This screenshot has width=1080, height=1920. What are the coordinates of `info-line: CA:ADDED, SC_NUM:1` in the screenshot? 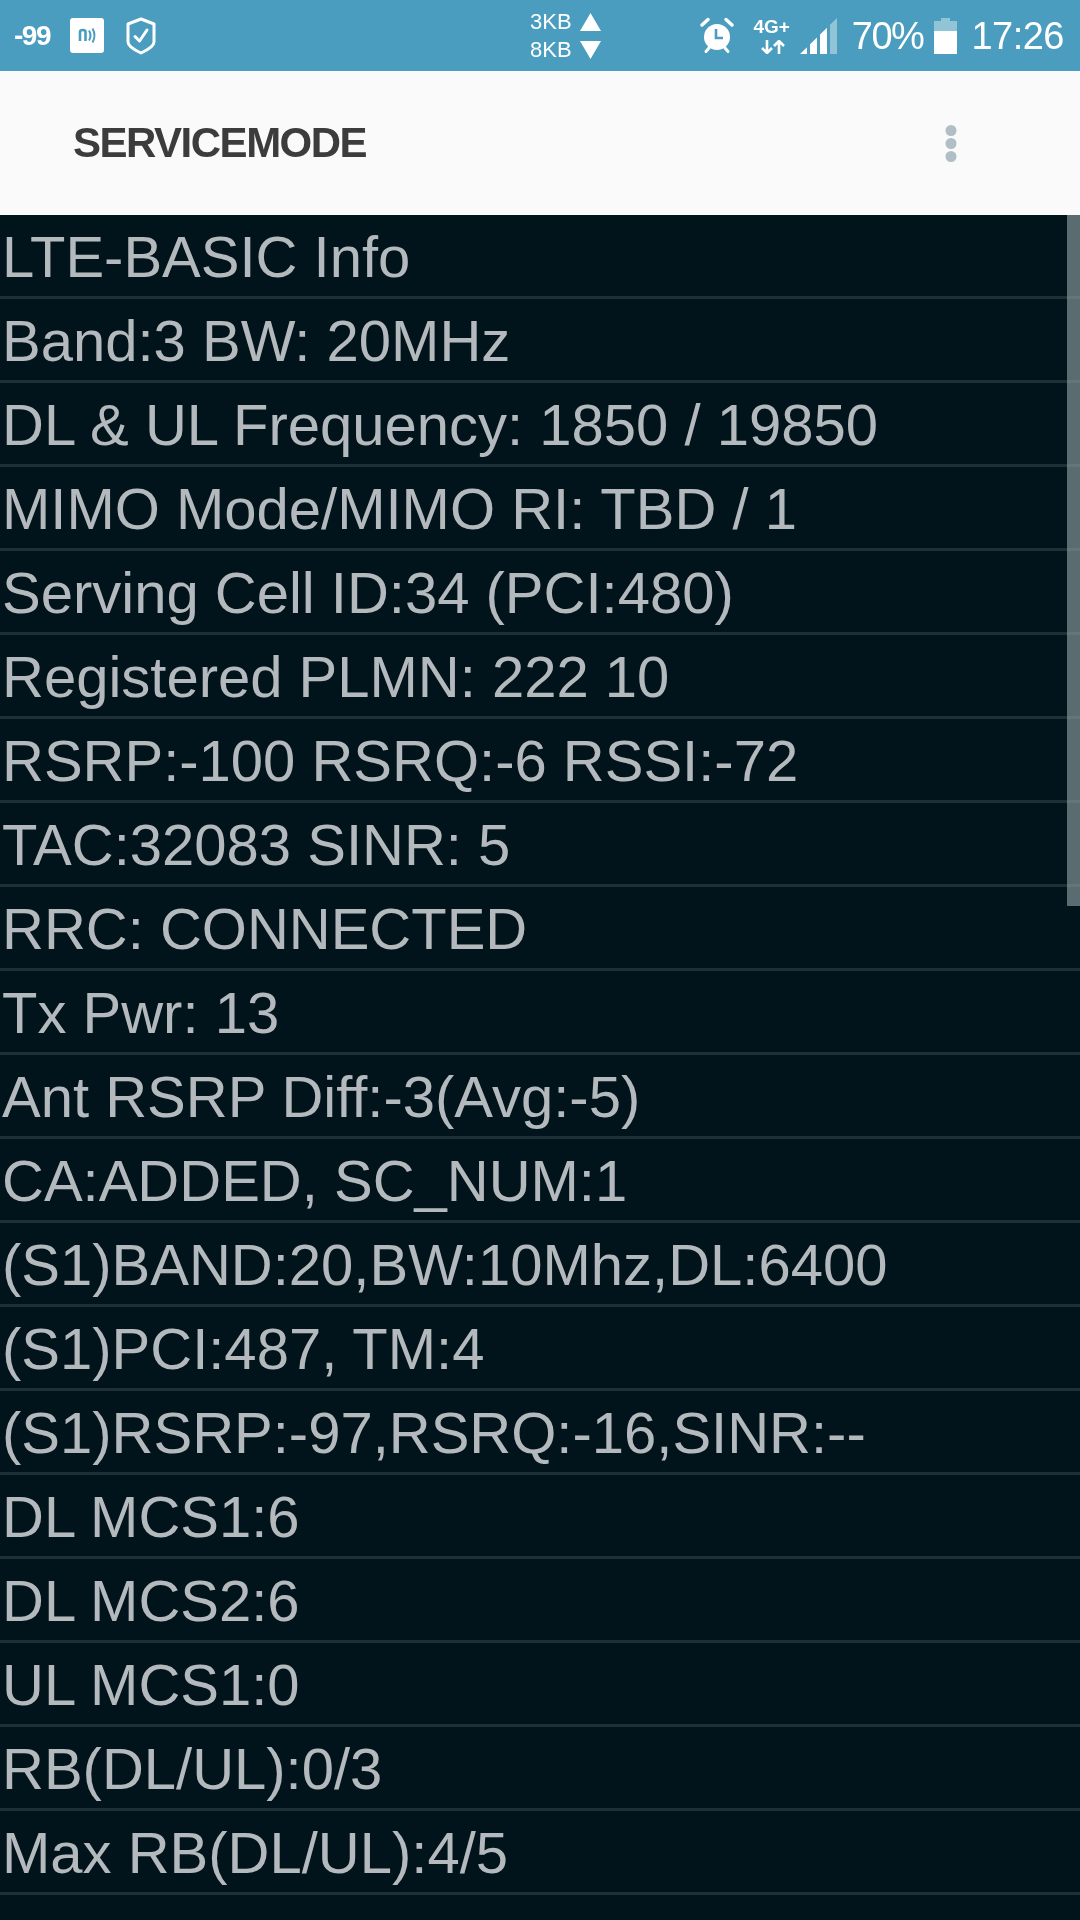 It's located at (314, 1181).